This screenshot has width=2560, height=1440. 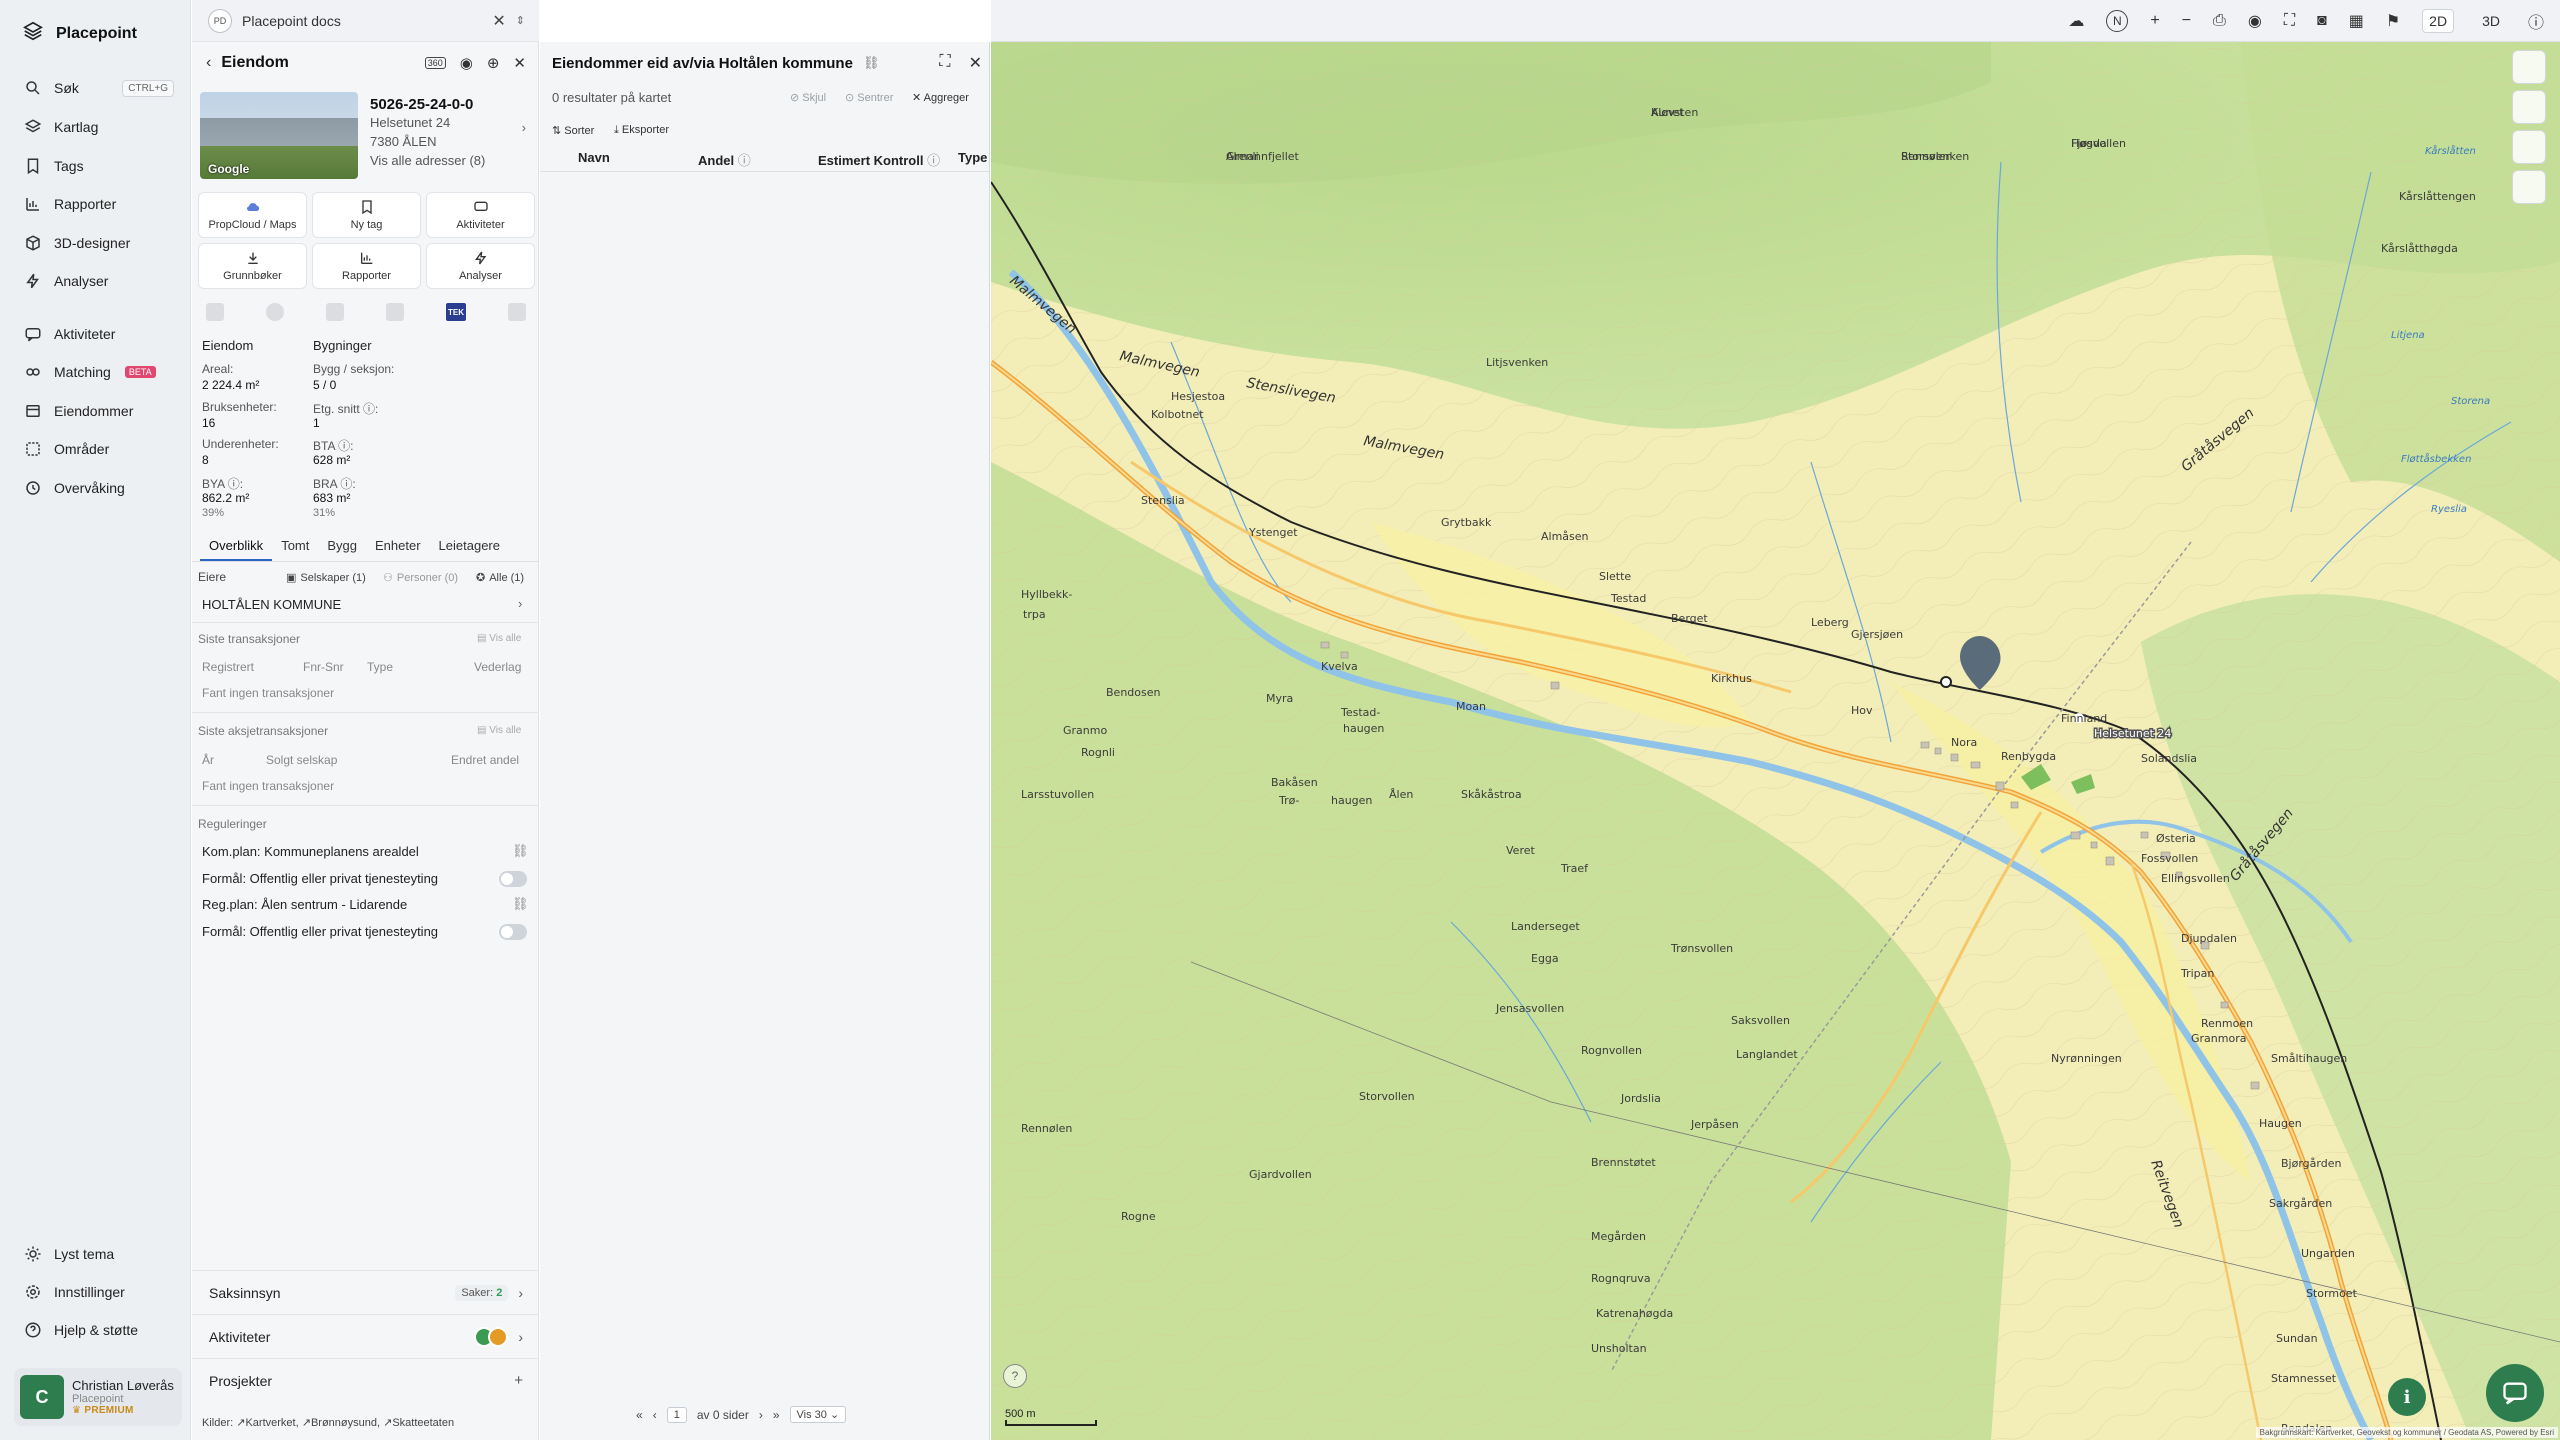 I want to click on last-page-icon: », so click(x=776, y=1415).